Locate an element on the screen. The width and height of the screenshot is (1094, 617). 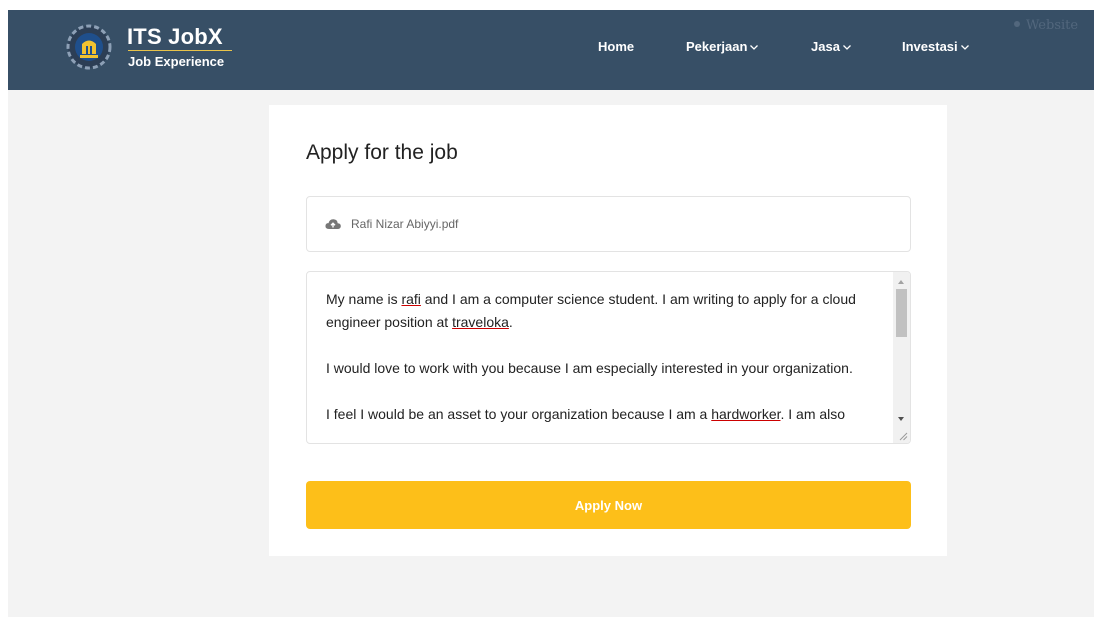
nav-jasa: Jasa is located at coordinates (831, 46).